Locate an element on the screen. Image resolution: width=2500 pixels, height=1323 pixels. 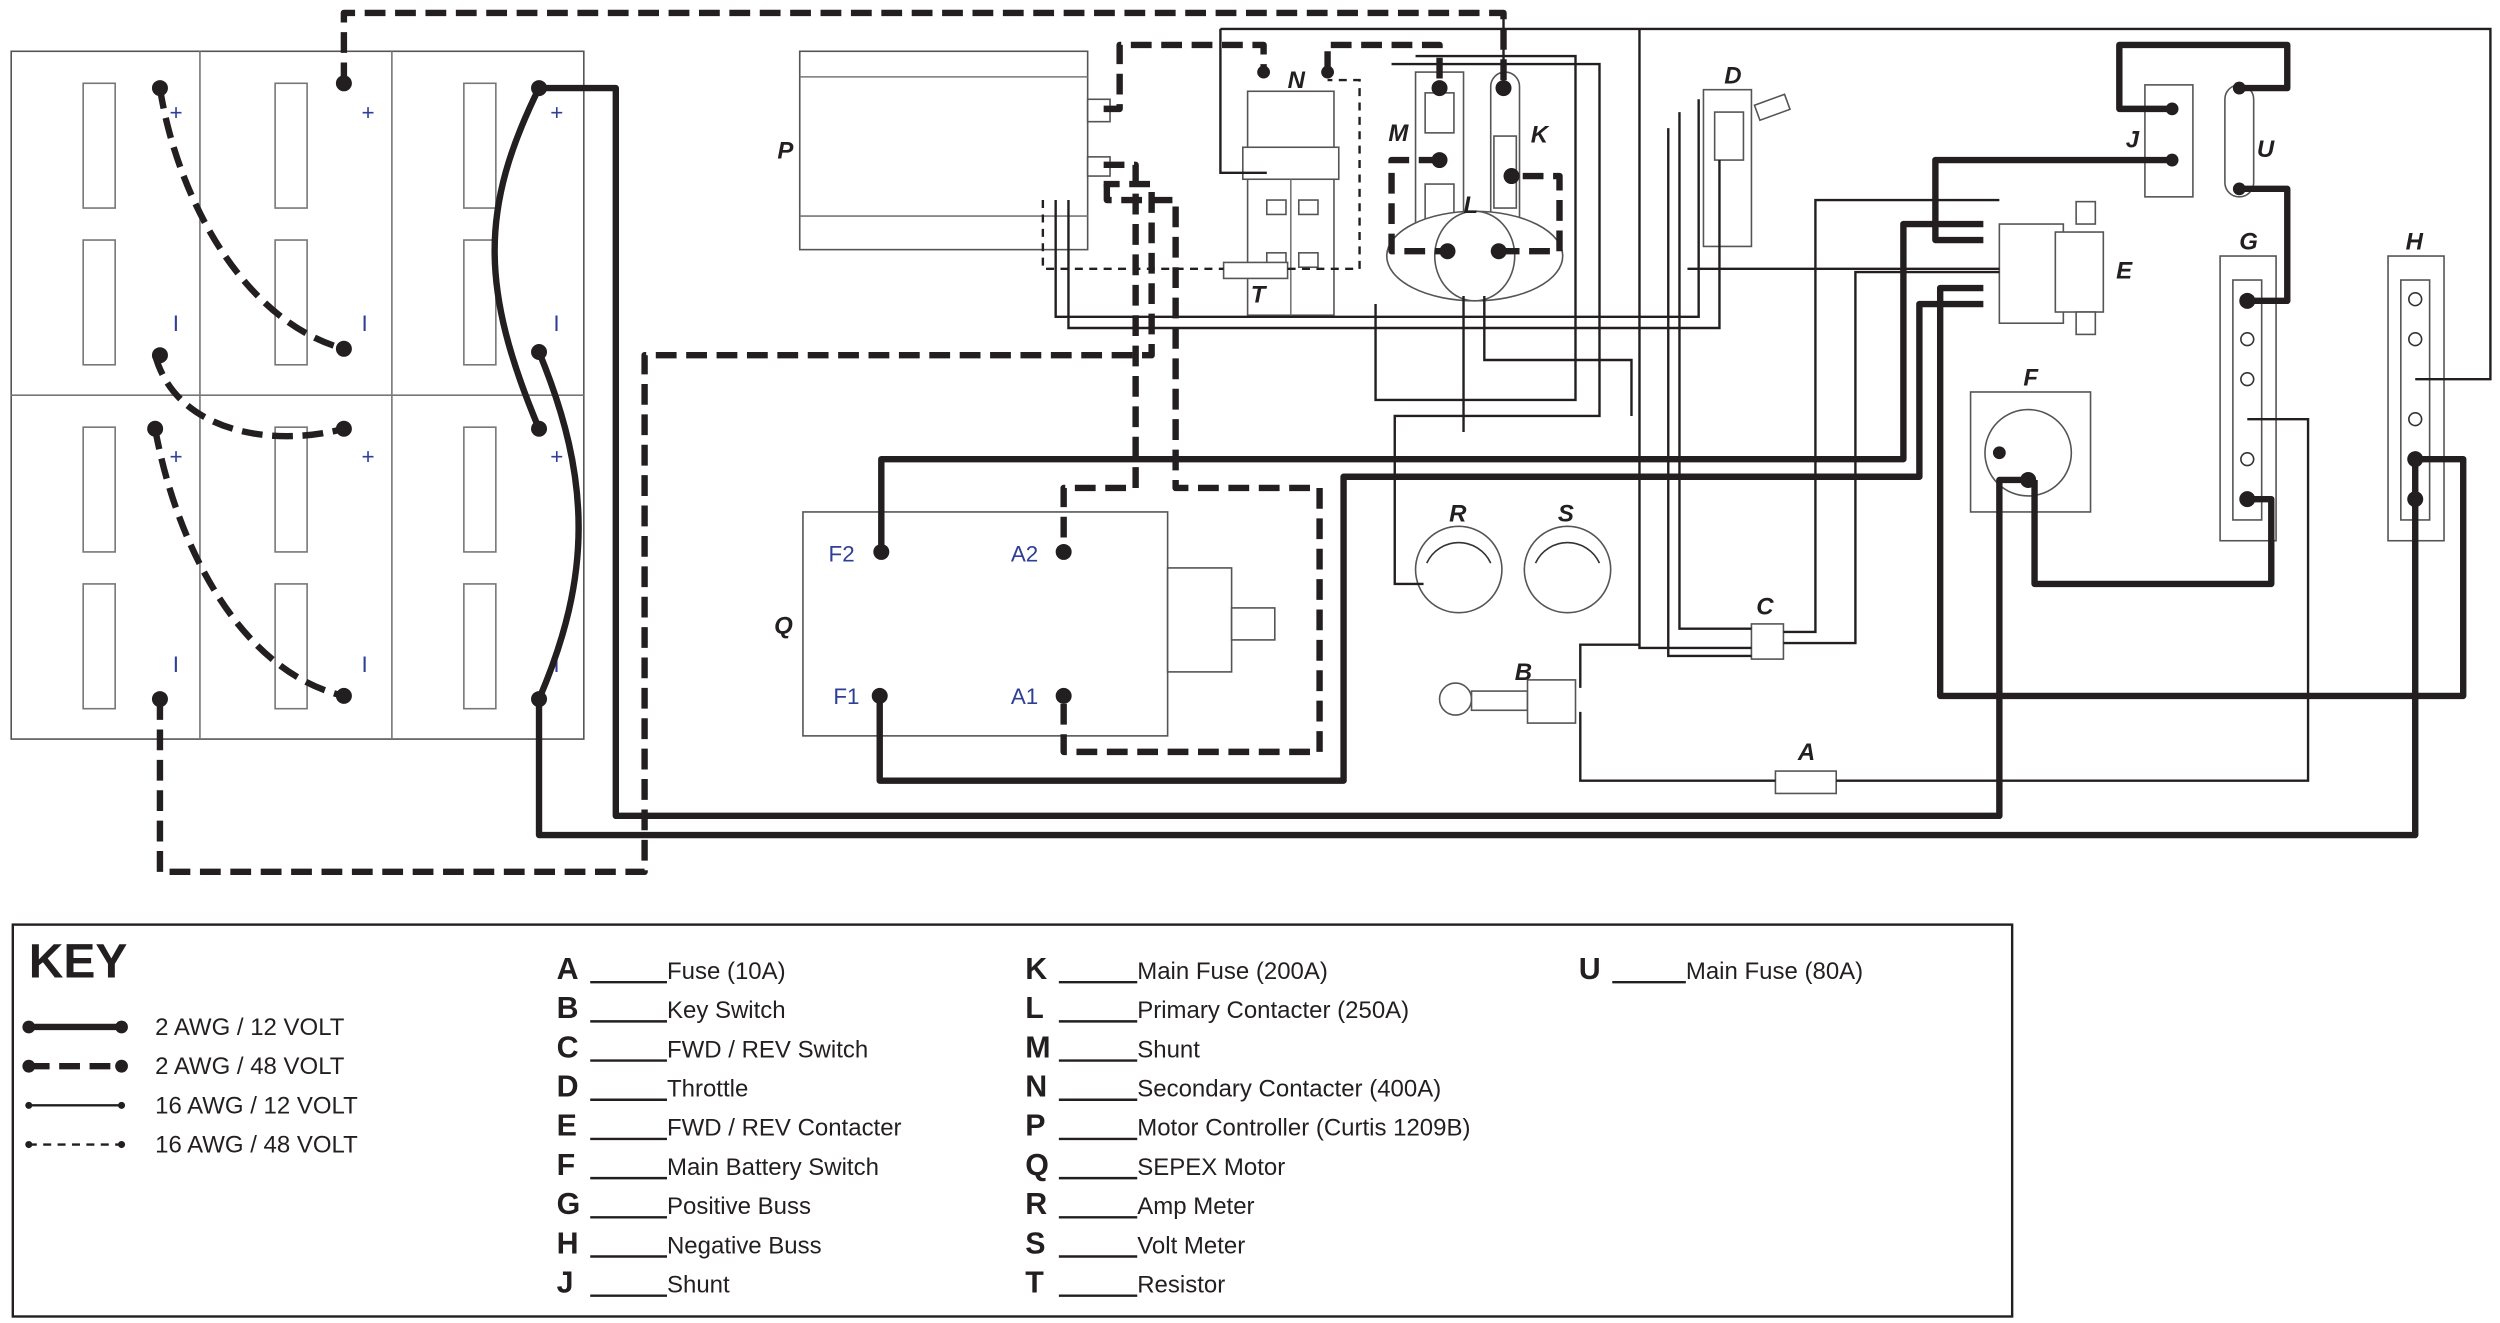
key-description: SEPEX Motor is located at coordinates (1211, 1167).